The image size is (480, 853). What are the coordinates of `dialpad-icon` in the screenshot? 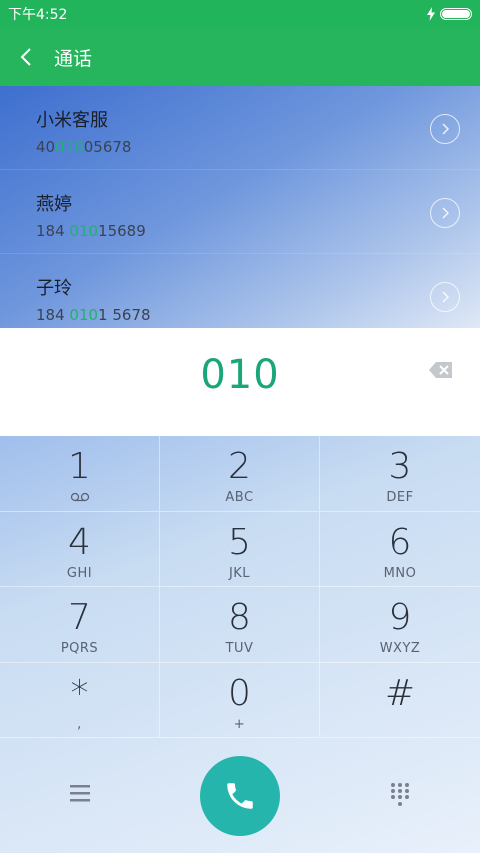 It's located at (400, 794).